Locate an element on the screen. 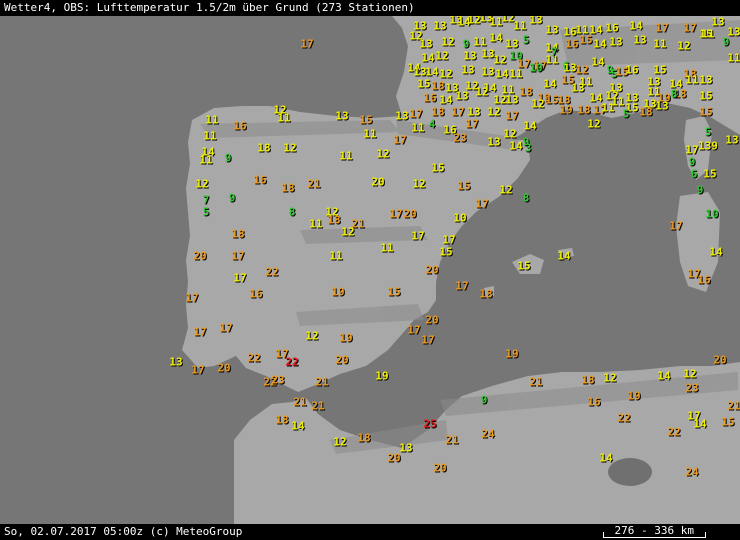  station-temperature: 4 is located at coordinates (432, 124).